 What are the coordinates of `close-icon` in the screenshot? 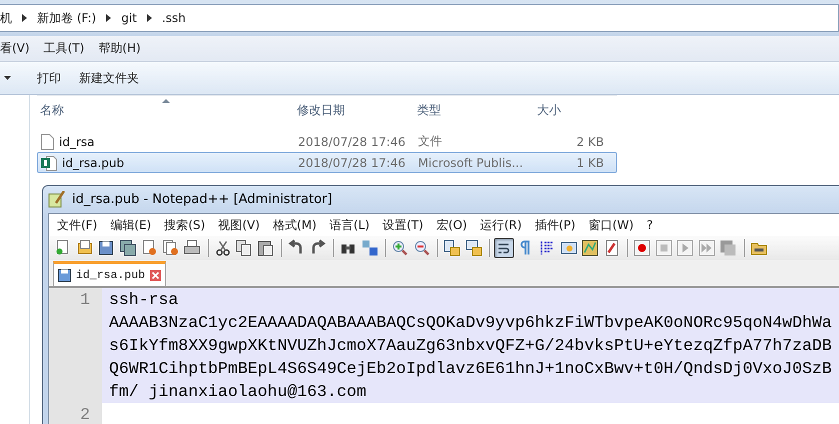 It's located at (156, 275).